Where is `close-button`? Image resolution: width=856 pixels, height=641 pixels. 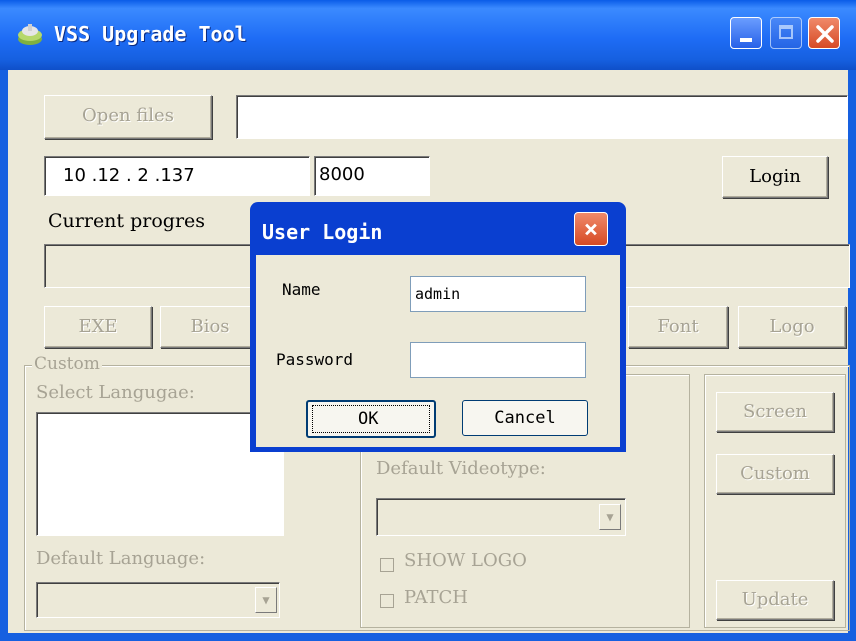
close-button is located at coordinates (824, 33).